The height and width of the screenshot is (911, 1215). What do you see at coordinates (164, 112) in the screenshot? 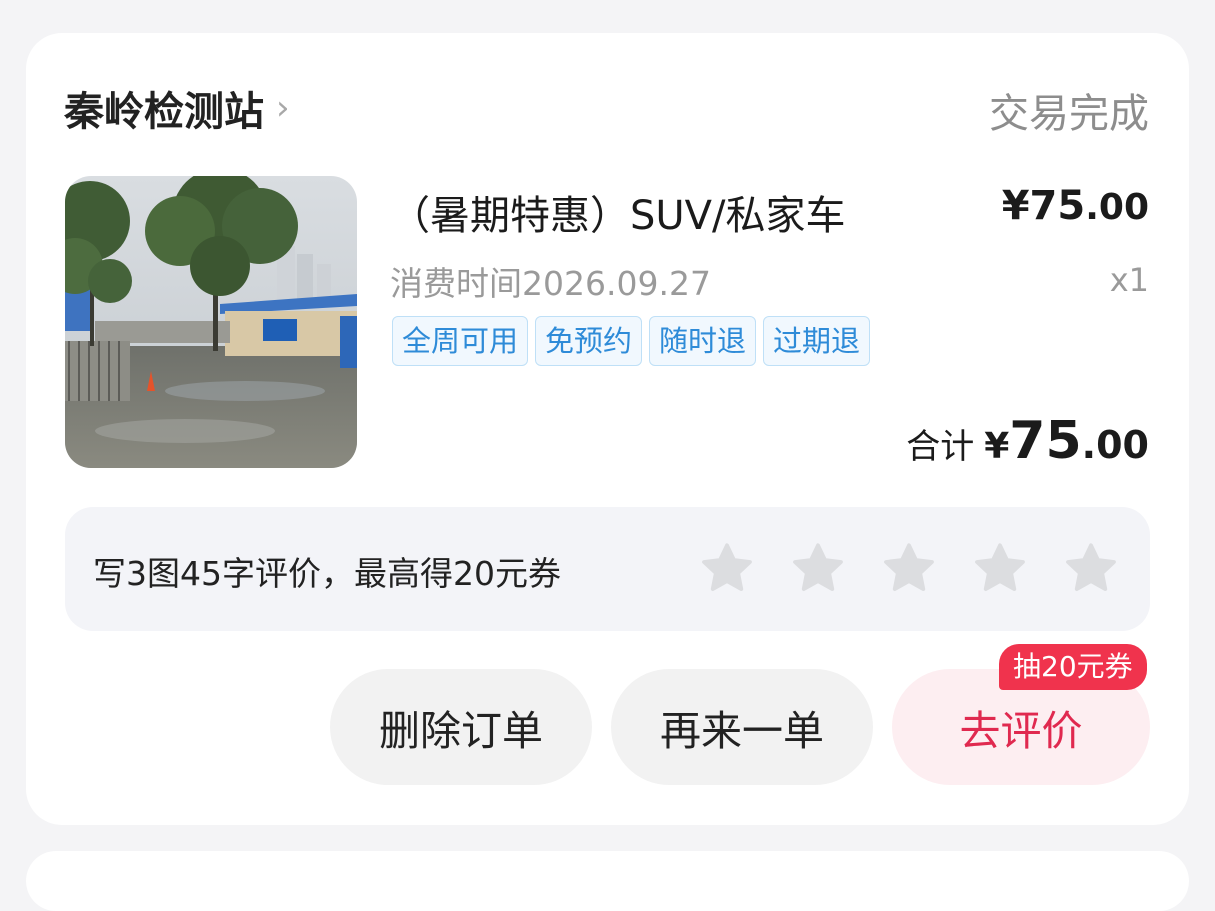
I see `shop-name: 秦岭检测站` at bounding box center [164, 112].